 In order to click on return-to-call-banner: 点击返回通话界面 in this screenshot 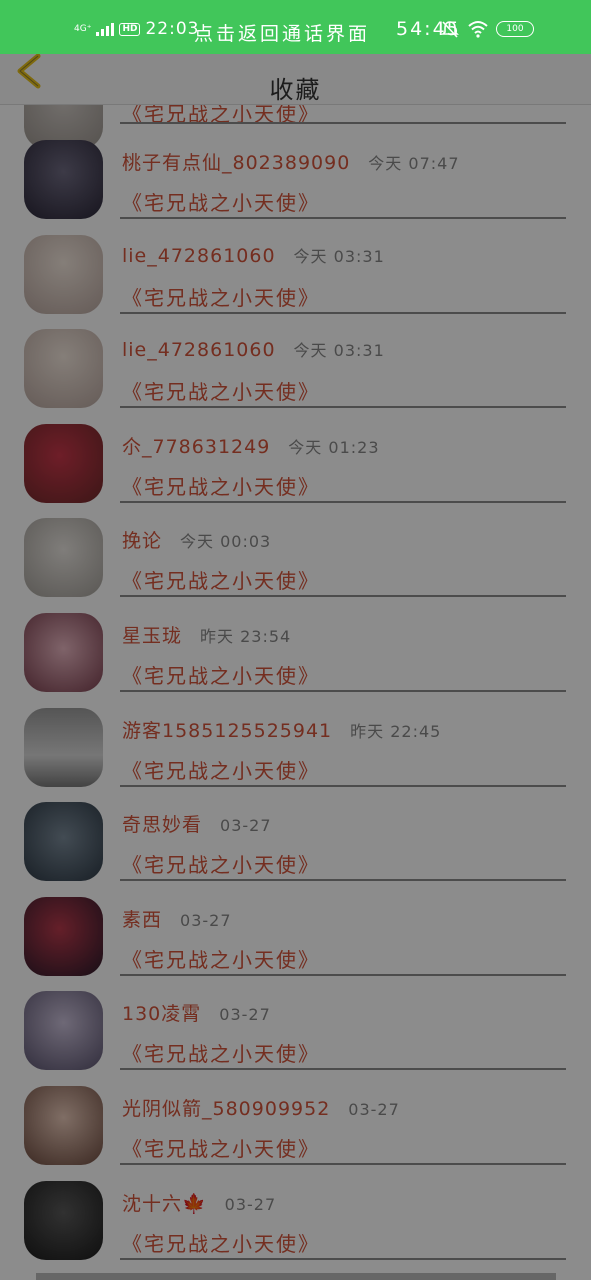, I will do `click(282, 32)`.